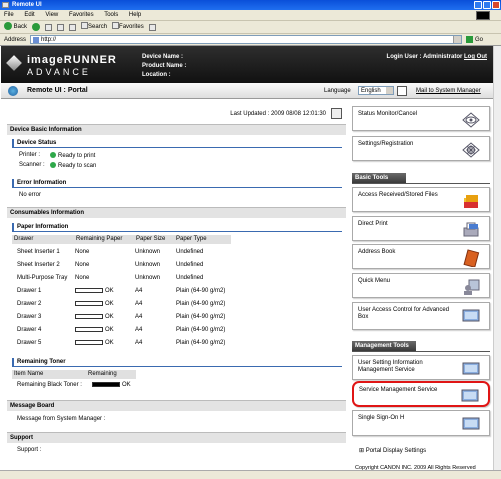 The height and width of the screenshot is (479, 501). Describe the element at coordinates (379, 178) in the screenshot. I see `basic-tools-heading: Basic Tools` at that location.